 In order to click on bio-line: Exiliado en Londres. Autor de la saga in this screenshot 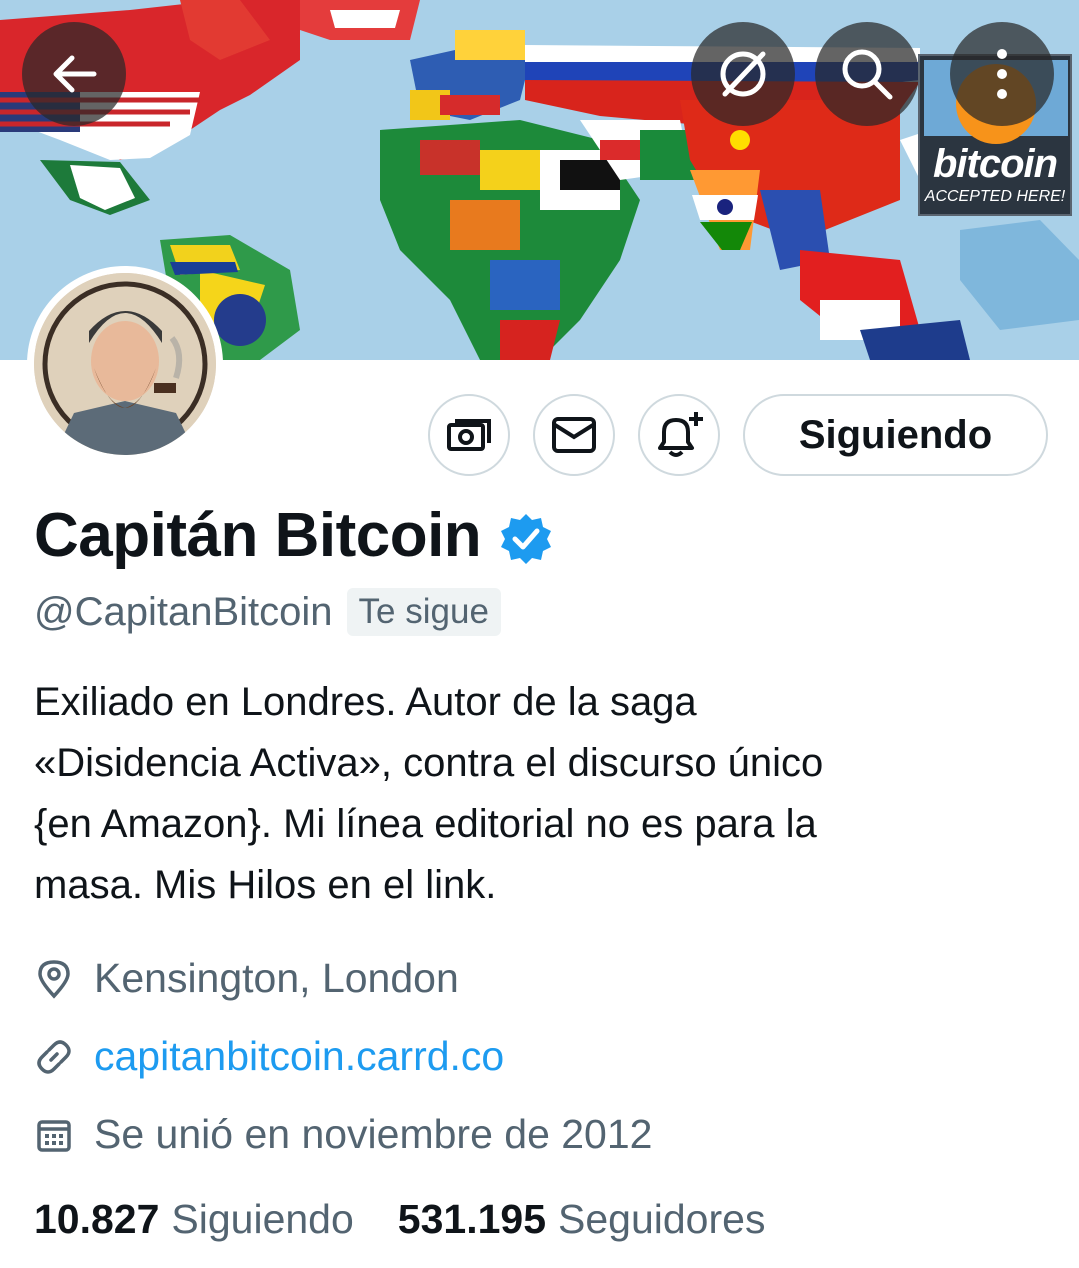, I will do `click(365, 702)`.